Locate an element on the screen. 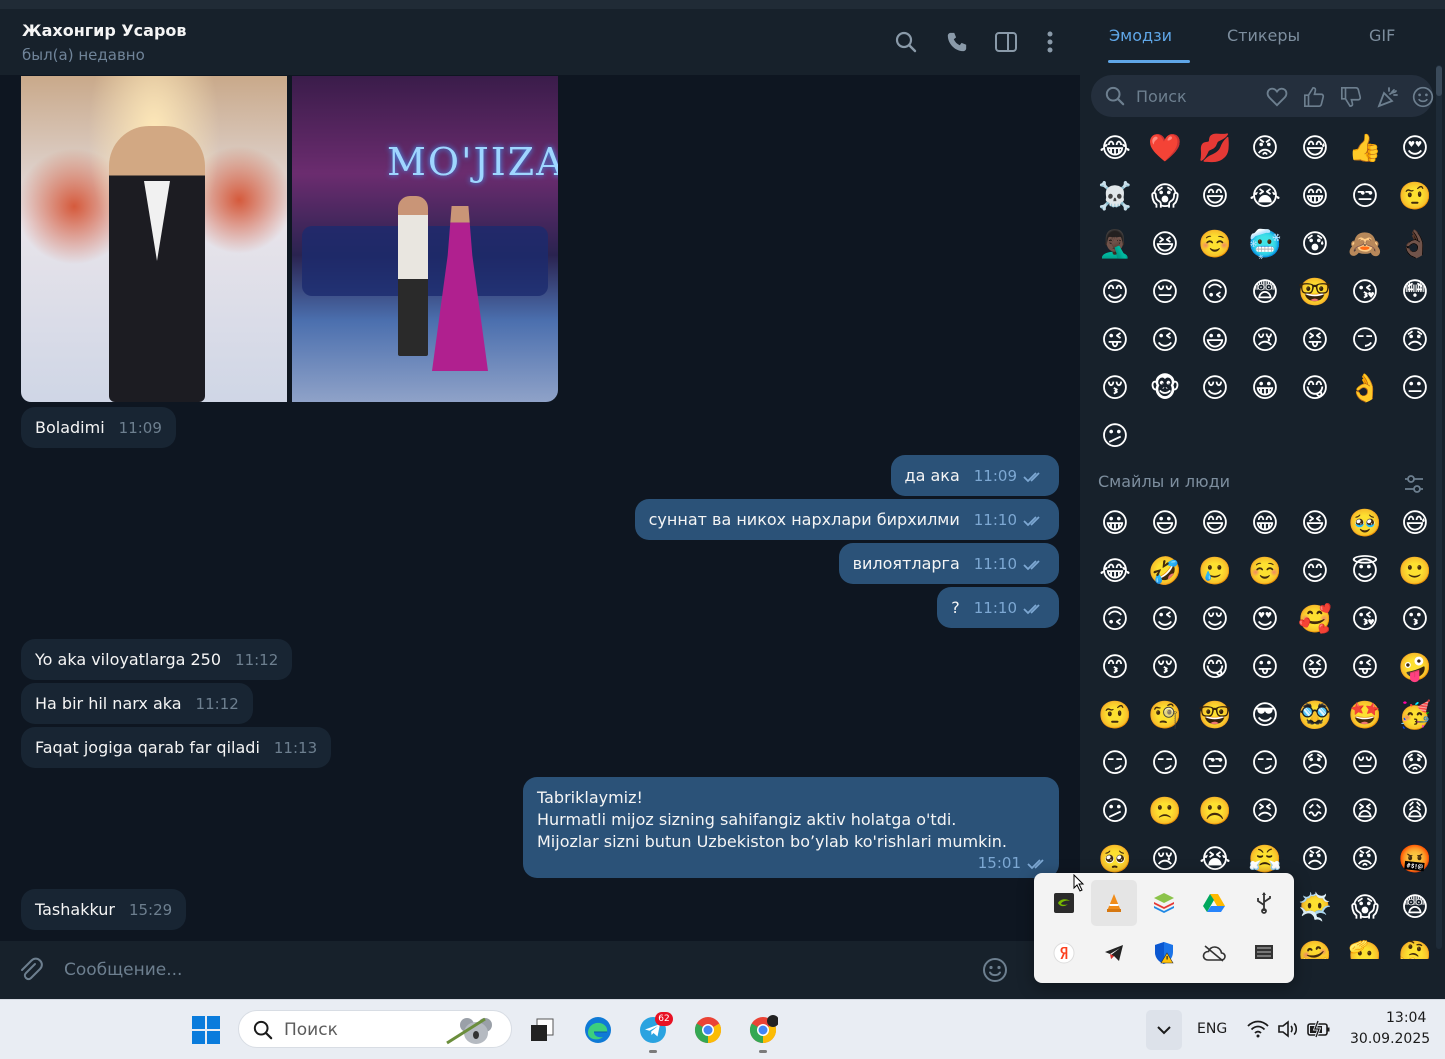  emoji-item: 👌🏿 is located at coordinates (1415, 244).